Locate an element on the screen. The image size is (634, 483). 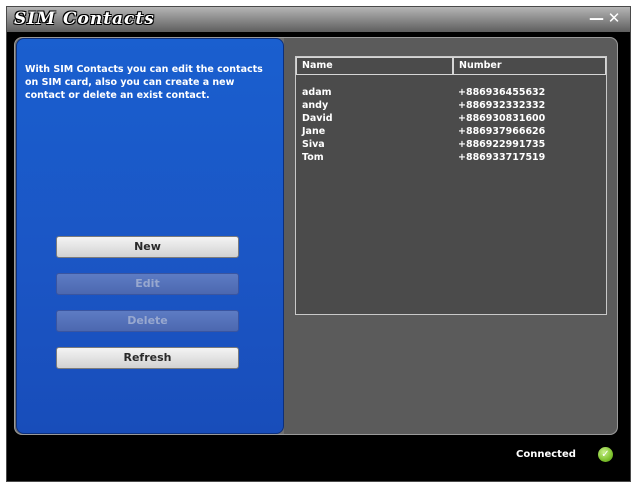
contact-number: +886922991735 is located at coordinates (502, 144).